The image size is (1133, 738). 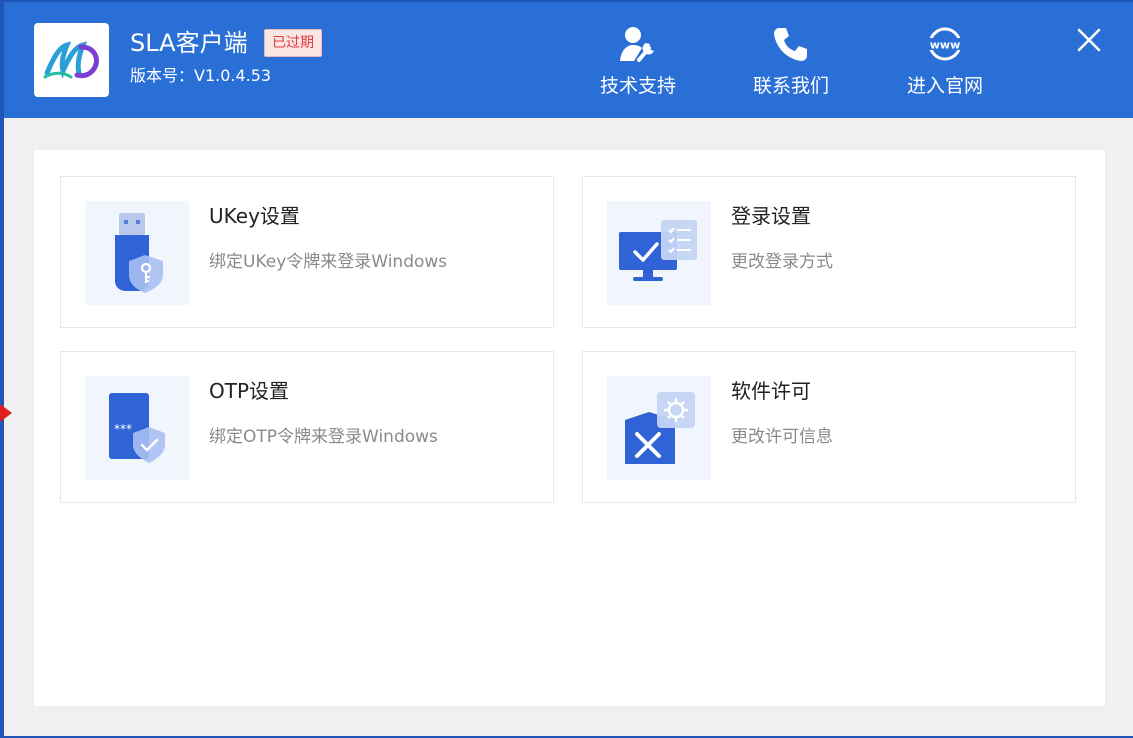 I want to click on login-settings-desc: 更改登录方式, so click(x=782, y=262).